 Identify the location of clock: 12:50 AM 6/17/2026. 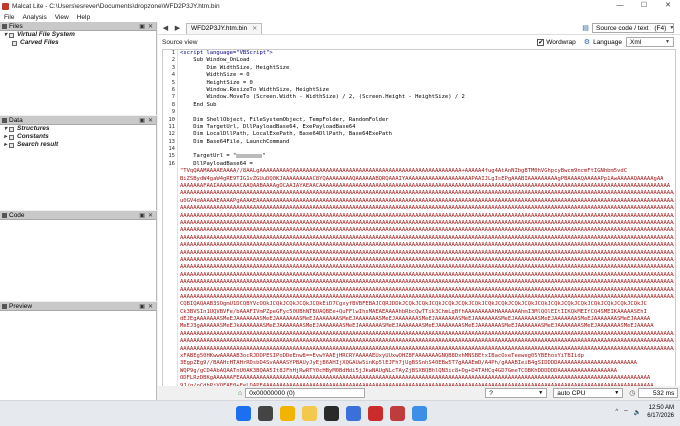
(660, 412).